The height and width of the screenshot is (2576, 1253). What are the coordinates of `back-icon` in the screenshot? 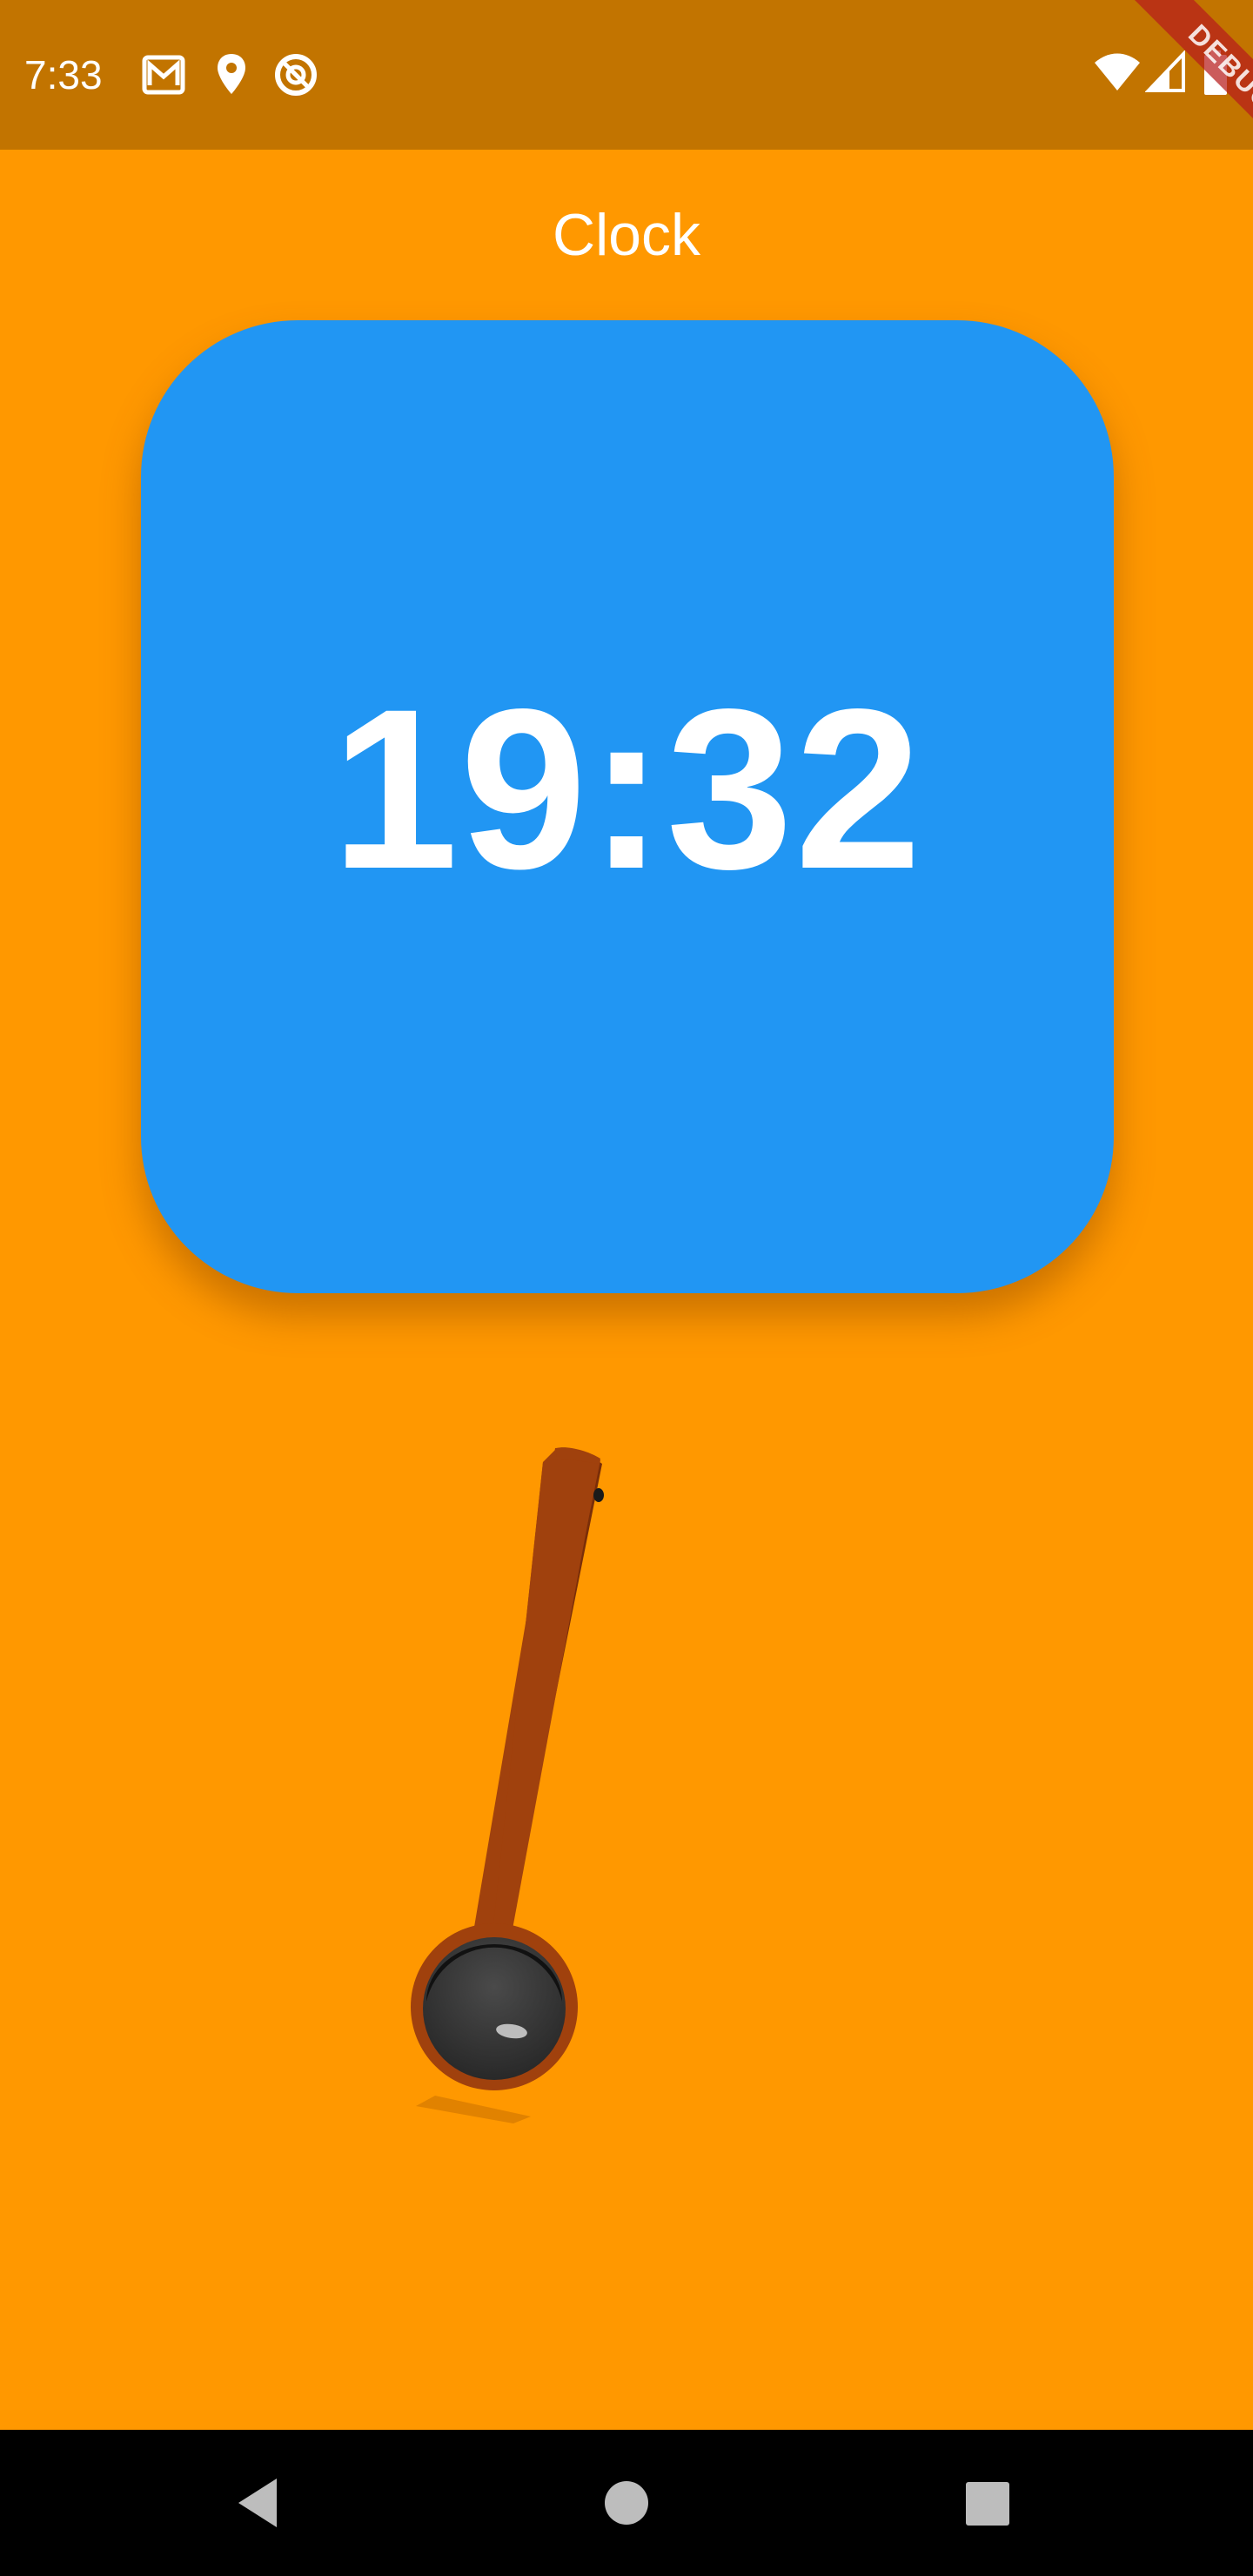 It's located at (261, 2503).